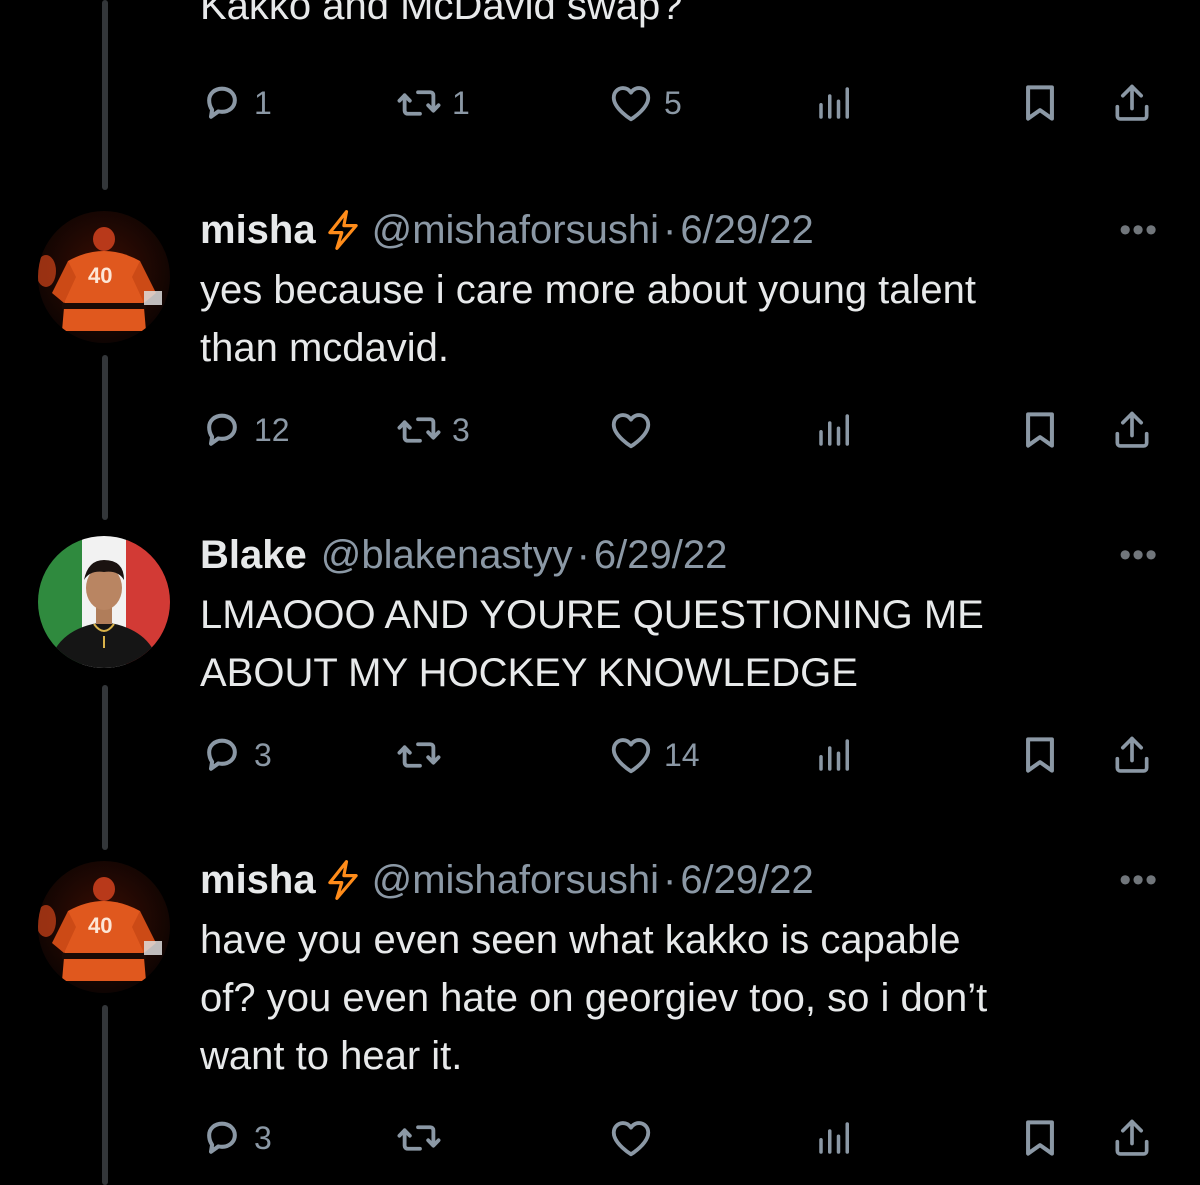  What do you see at coordinates (680, 430) in the screenshot?
I see `tweet-actions: 12 3` at bounding box center [680, 430].